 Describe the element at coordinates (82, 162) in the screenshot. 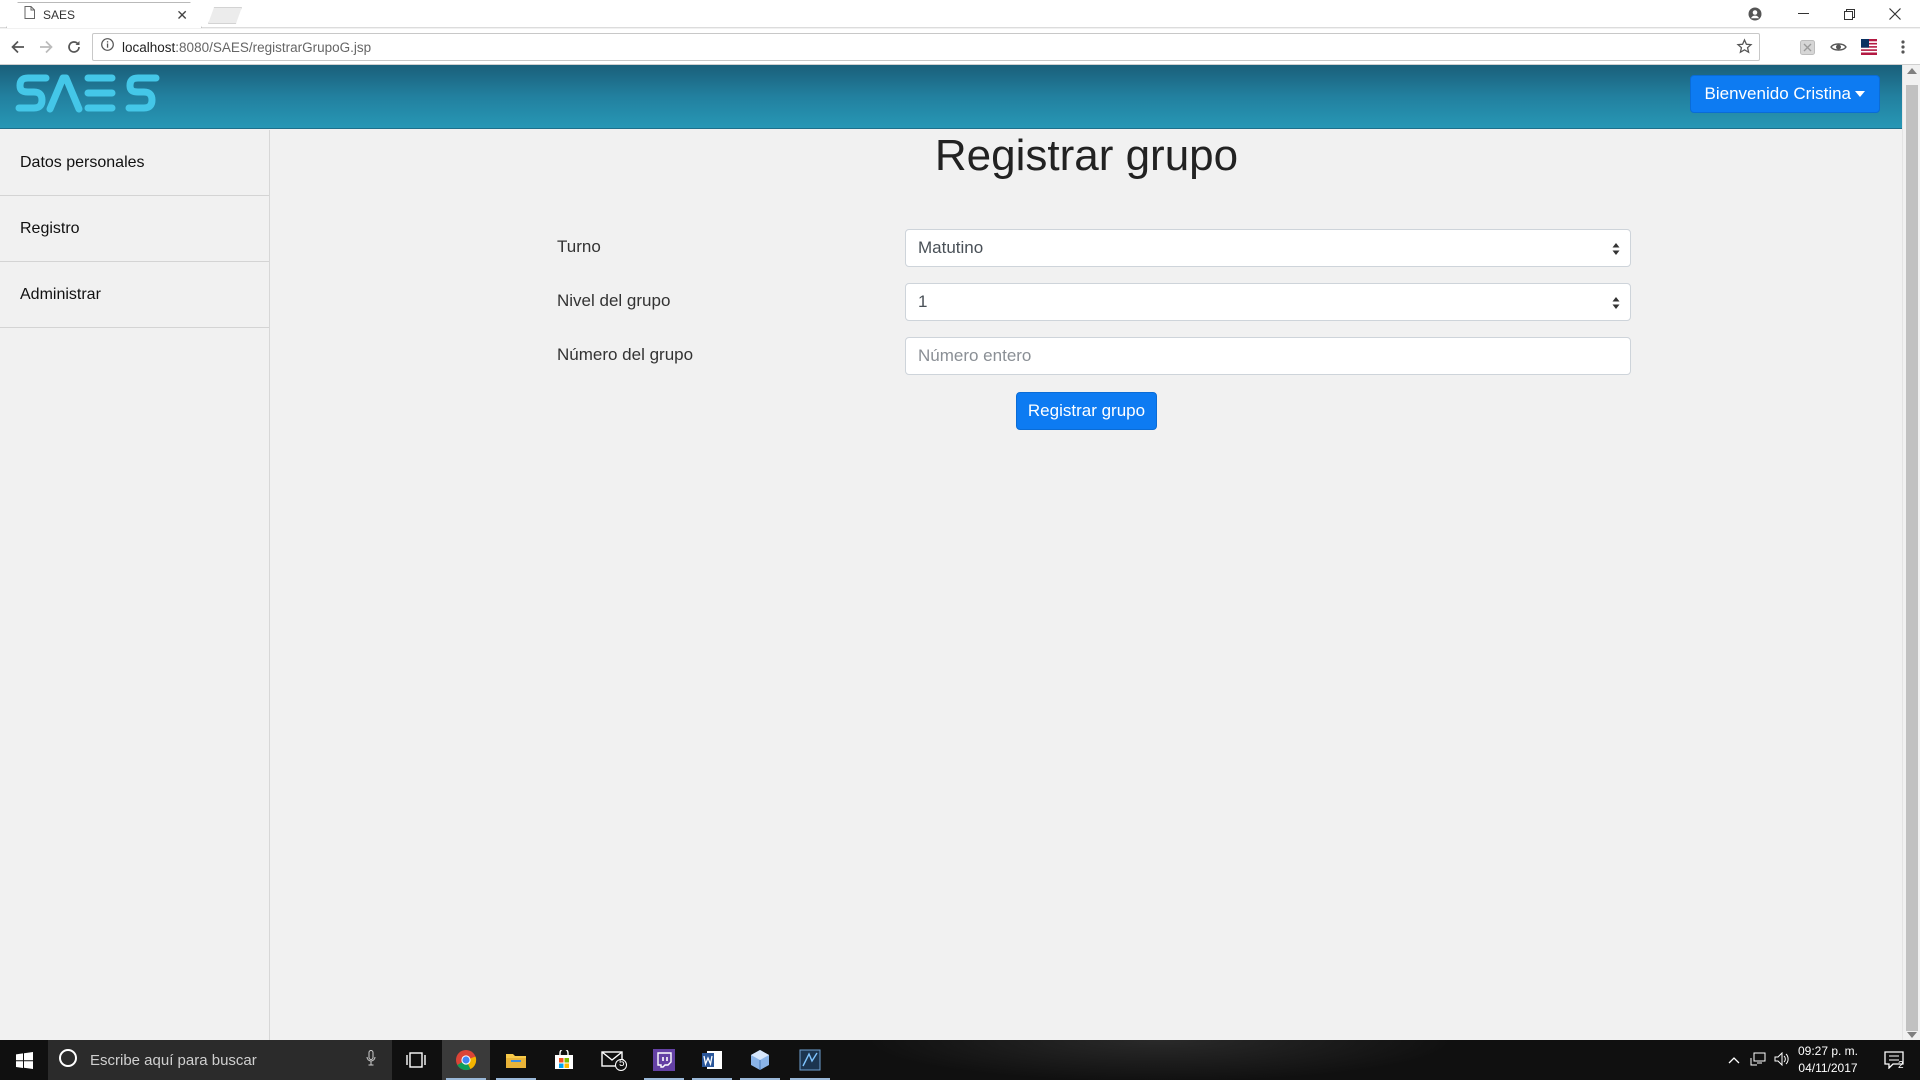

I see `sidebar-item-label: Datos personales` at that location.